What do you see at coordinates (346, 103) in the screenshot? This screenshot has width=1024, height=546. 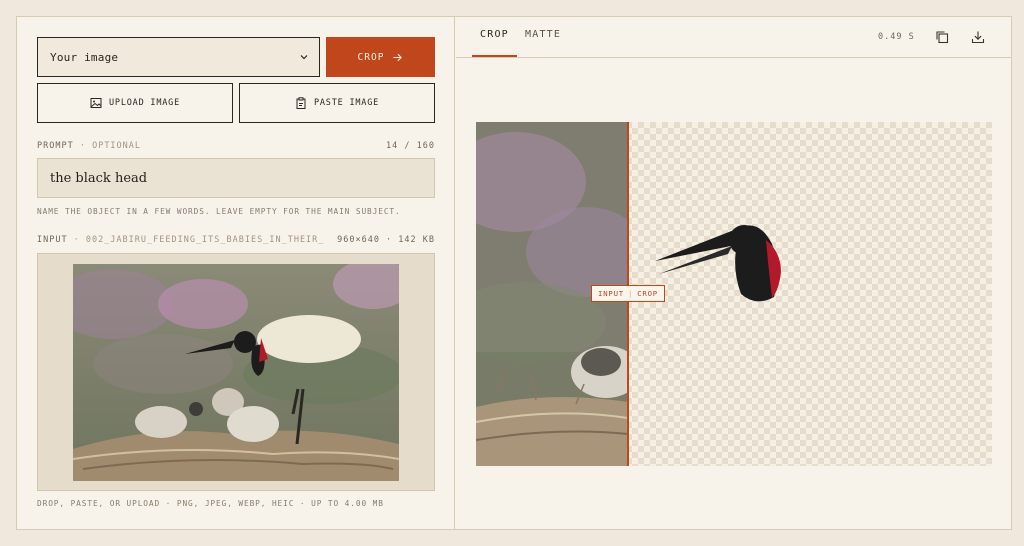 I see `paste-image-label: PASTE IMAGE` at bounding box center [346, 103].